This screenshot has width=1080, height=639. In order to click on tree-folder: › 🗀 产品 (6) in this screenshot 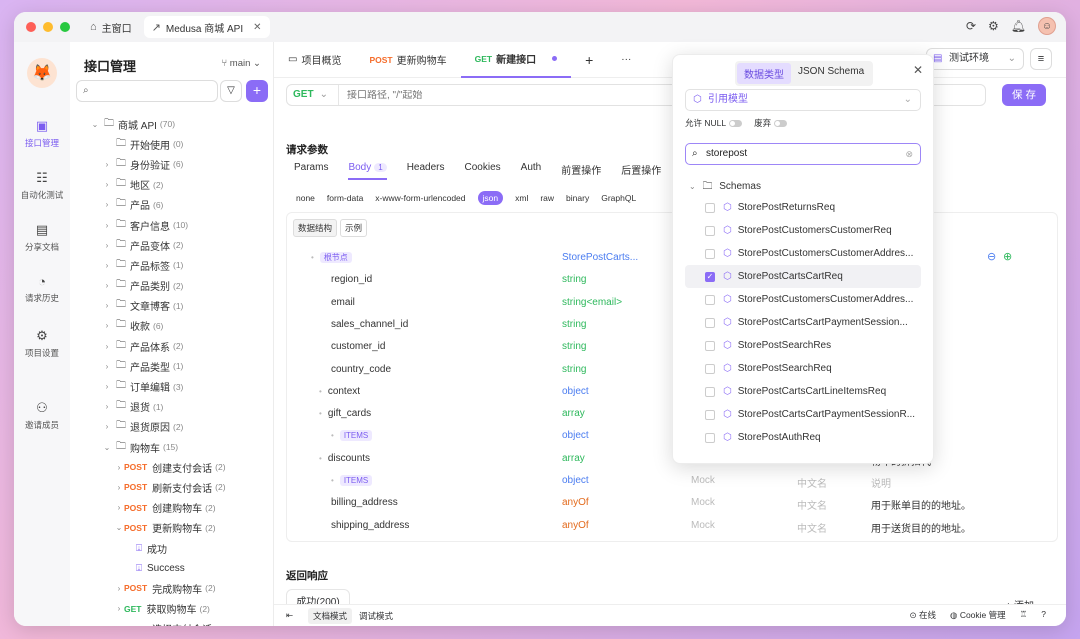, I will do `click(171, 205)`.